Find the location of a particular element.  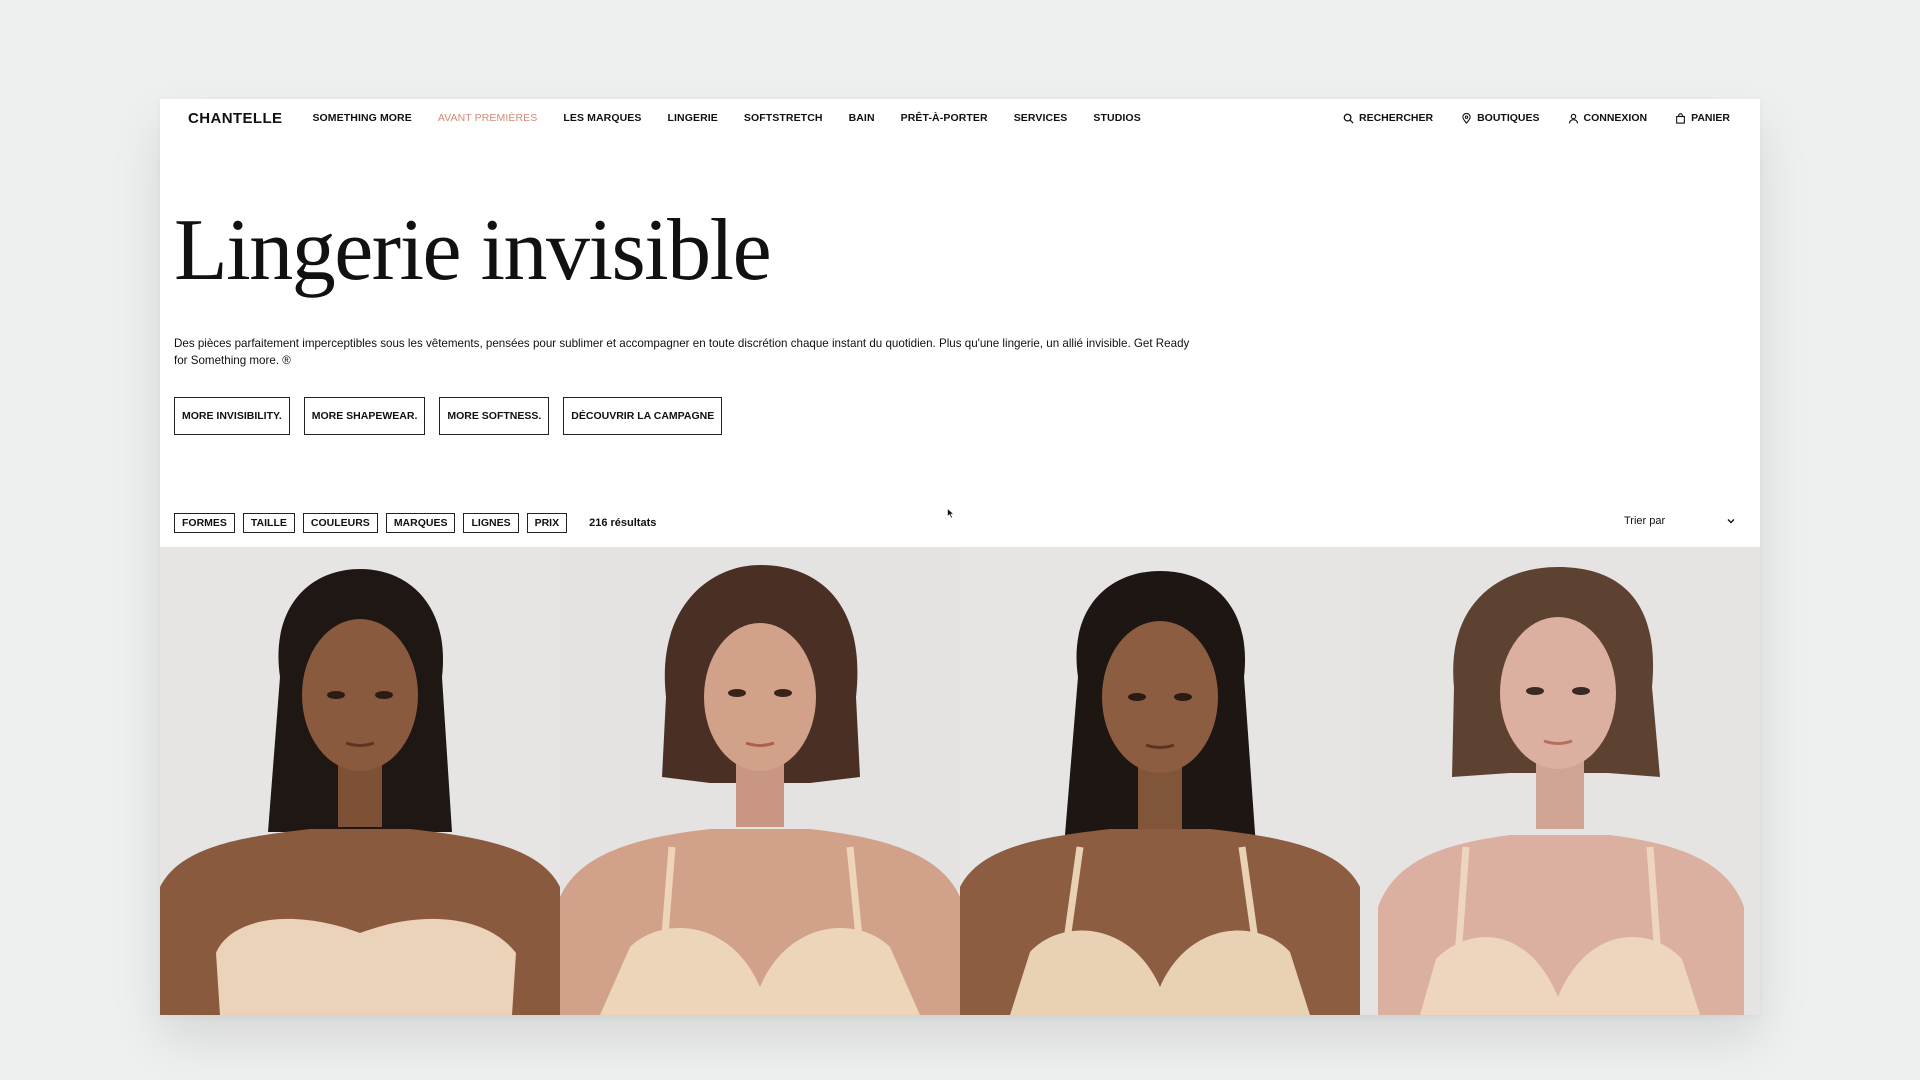

sort-label: Trier par is located at coordinates (1645, 521).